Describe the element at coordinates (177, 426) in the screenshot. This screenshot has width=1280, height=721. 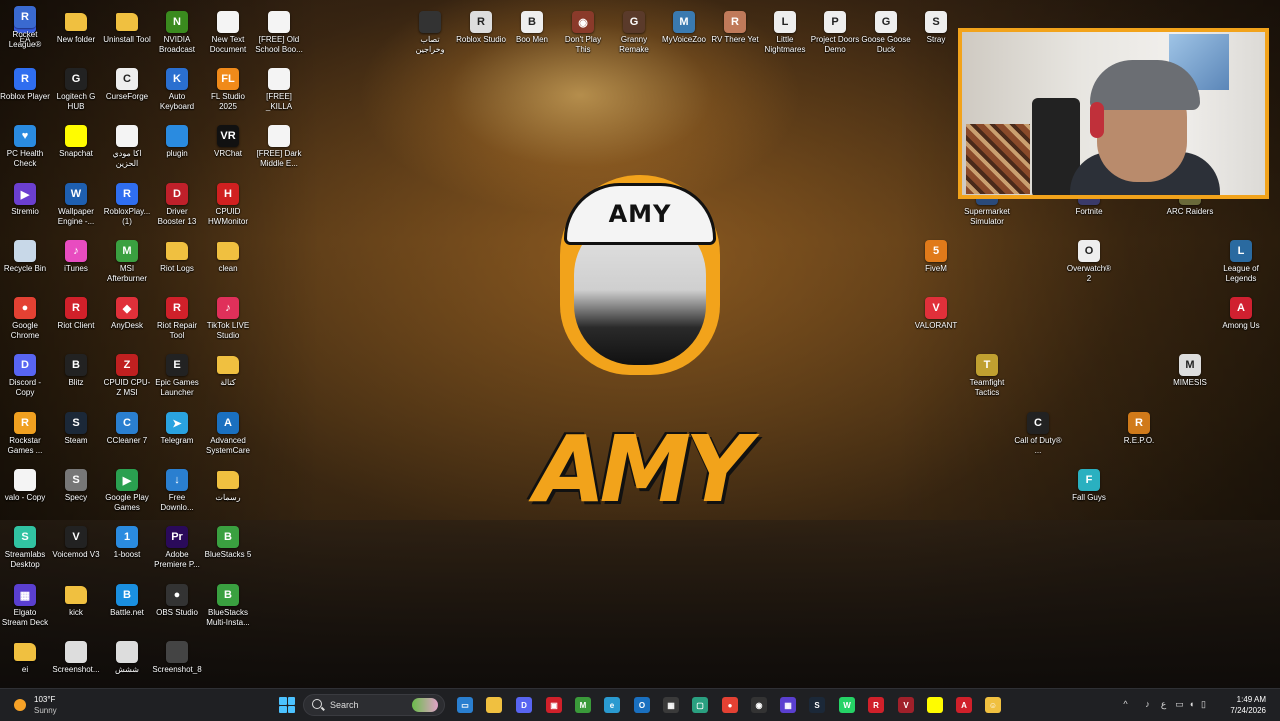
I see `desktop-icon: ➤ Telegram` at that location.